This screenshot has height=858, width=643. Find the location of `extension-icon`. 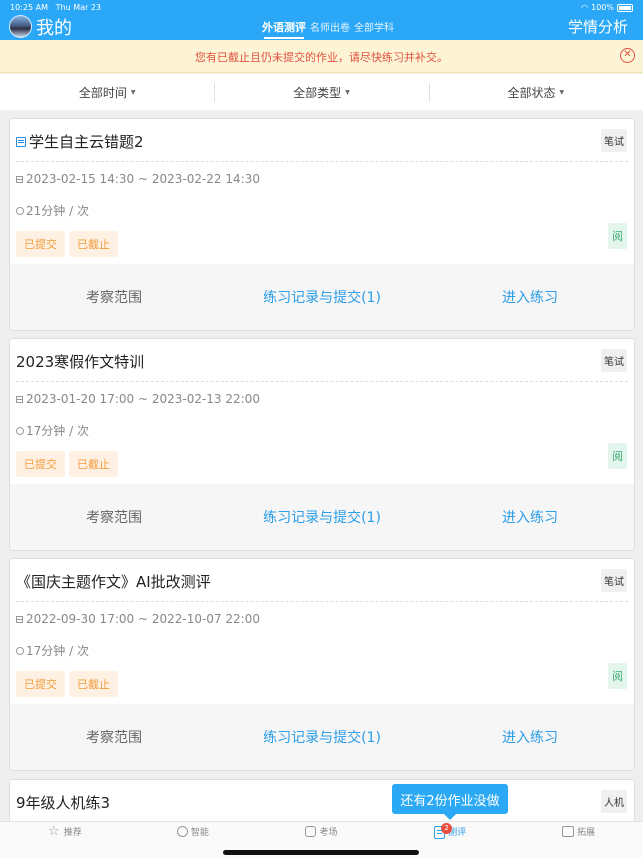

extension-icon is located at coordinates (568, 831).